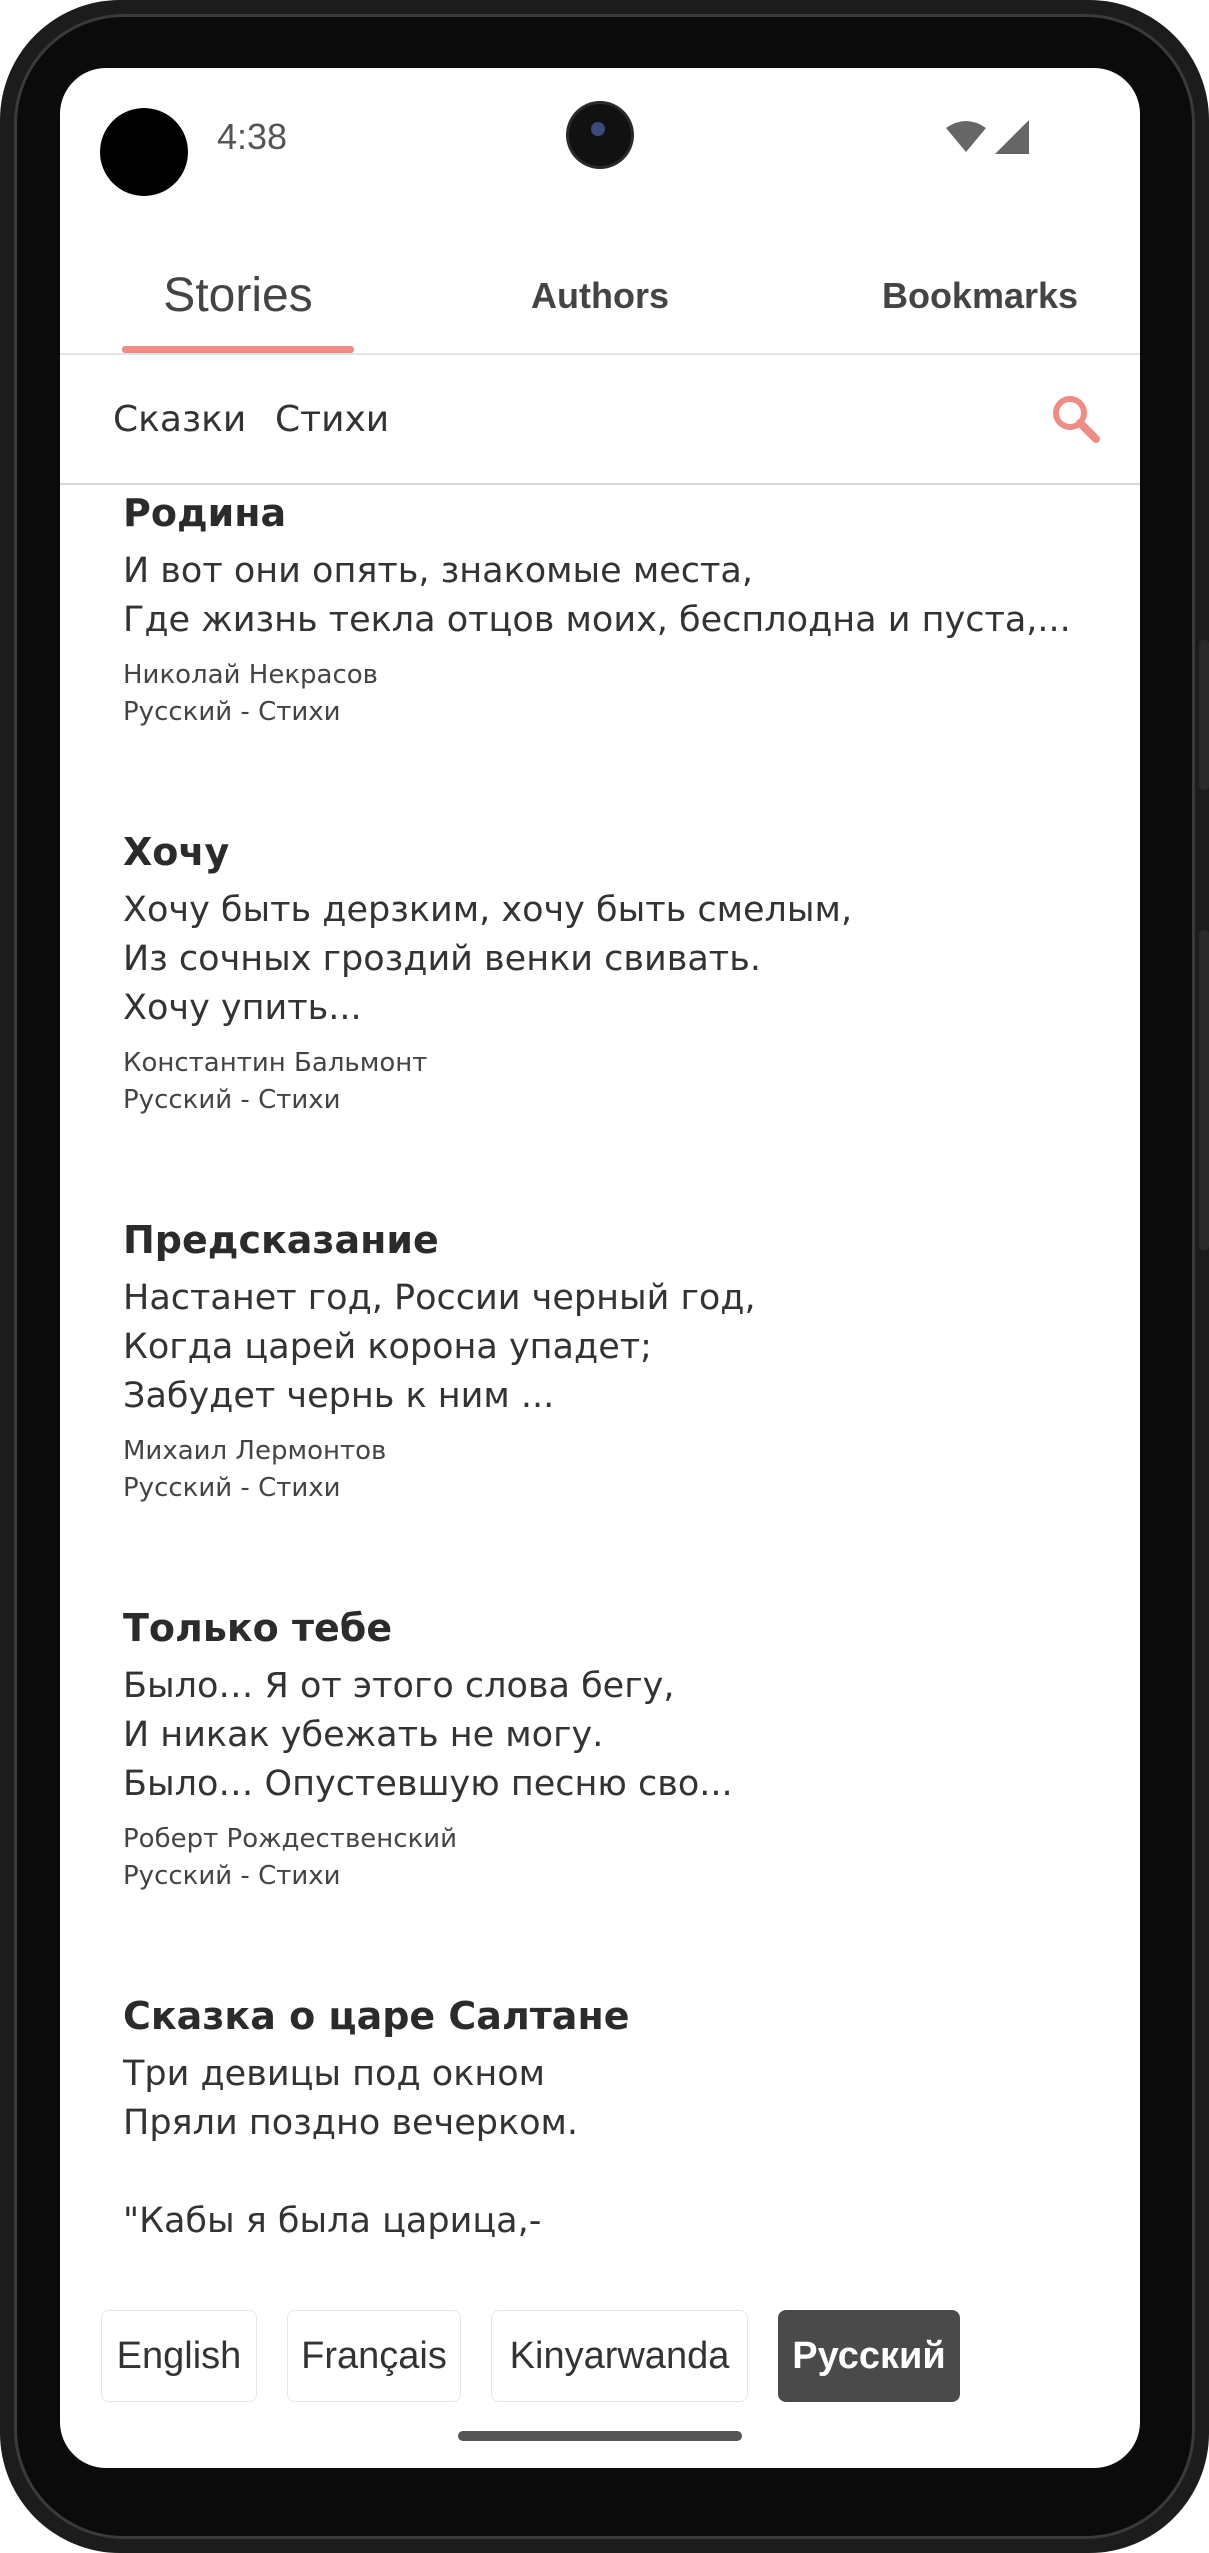 Image resolution: width=1209 pixels, height=2553 pixels. Describe the element at coordinates (205, 513) in the screenshot. I see `story-title: Родина` at that location.